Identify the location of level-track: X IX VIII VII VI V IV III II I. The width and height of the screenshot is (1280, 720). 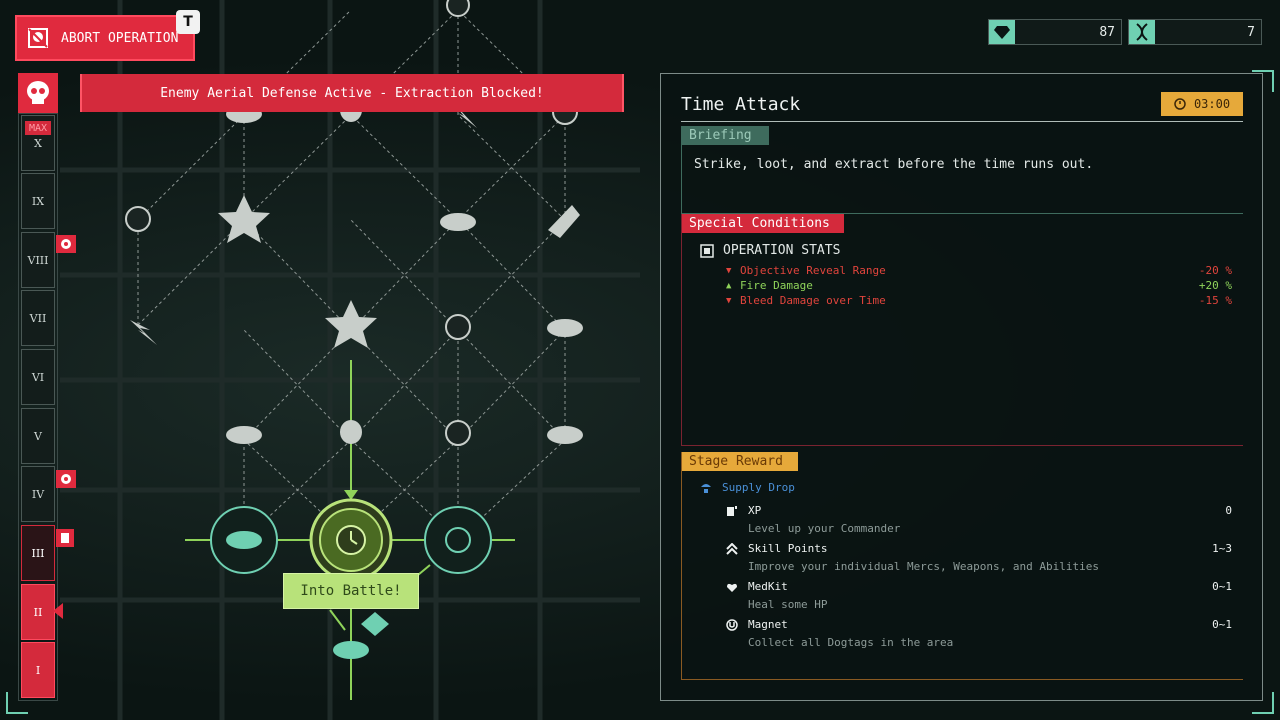
(38, 407).